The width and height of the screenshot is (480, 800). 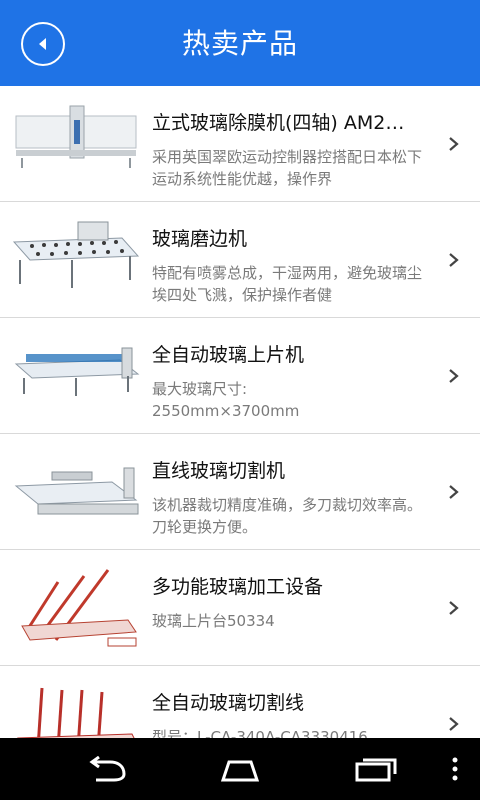 I want to click on page-title: 热卖产品, so click(x=239, y=43).